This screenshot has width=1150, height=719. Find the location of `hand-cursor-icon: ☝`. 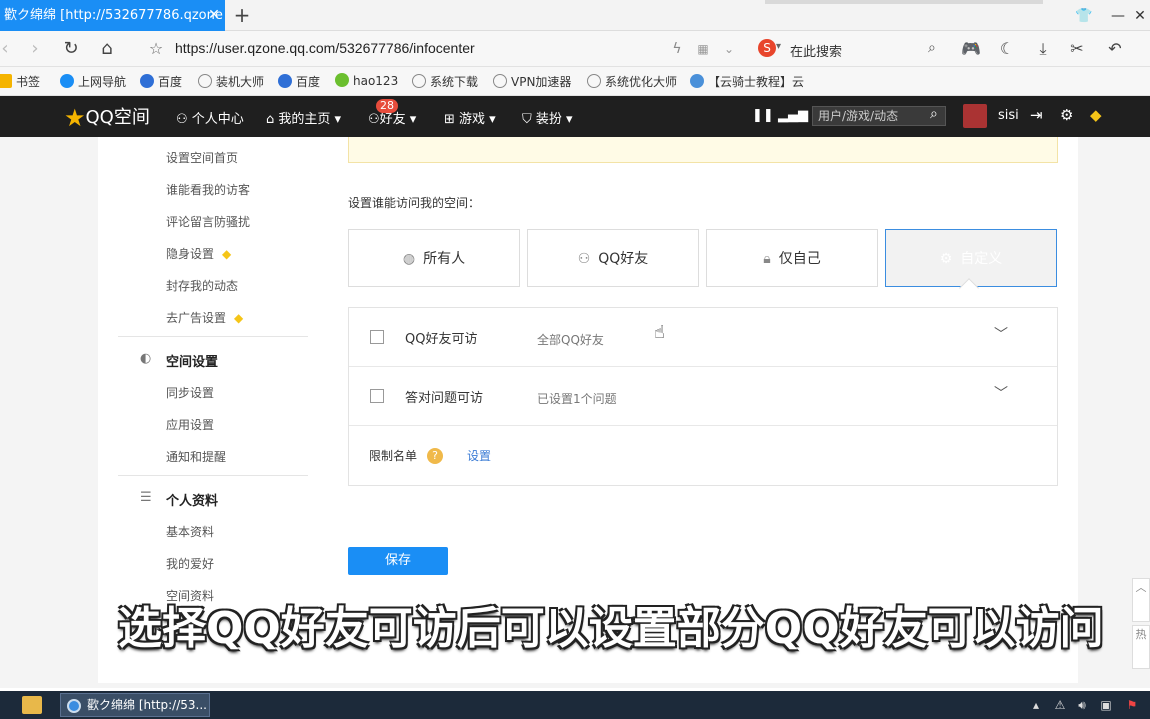

hand-cursor-icon: ☝ is located at coordinates (659, 332).